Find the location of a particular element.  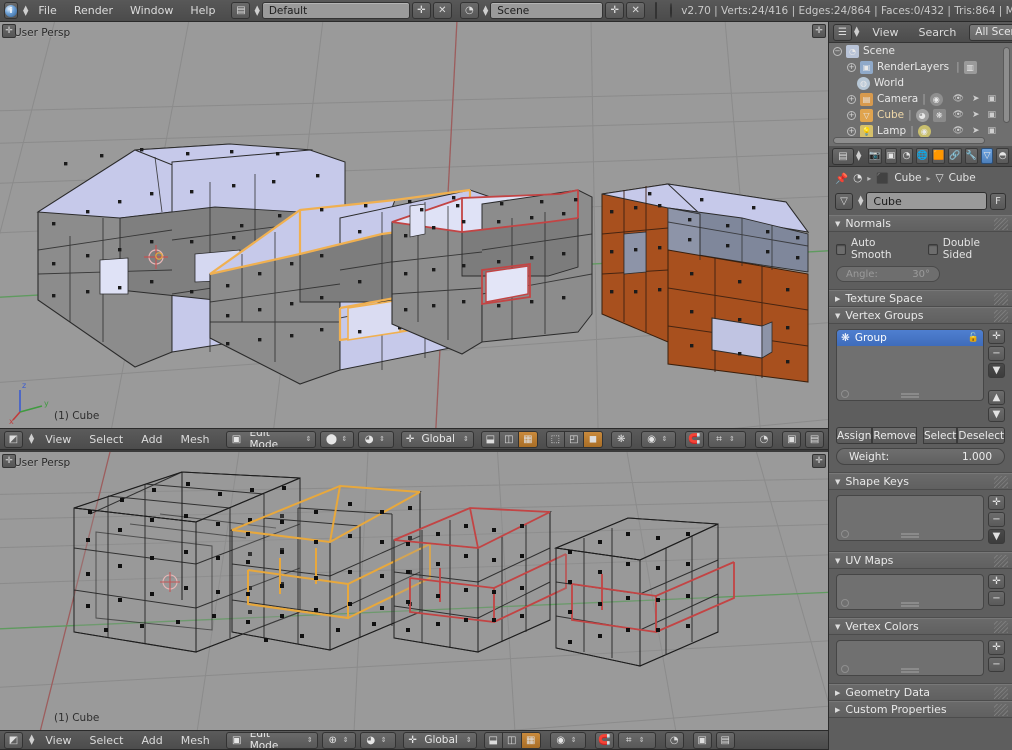

add-shape-key-button: ✛ is located at coordinates (996, 502).